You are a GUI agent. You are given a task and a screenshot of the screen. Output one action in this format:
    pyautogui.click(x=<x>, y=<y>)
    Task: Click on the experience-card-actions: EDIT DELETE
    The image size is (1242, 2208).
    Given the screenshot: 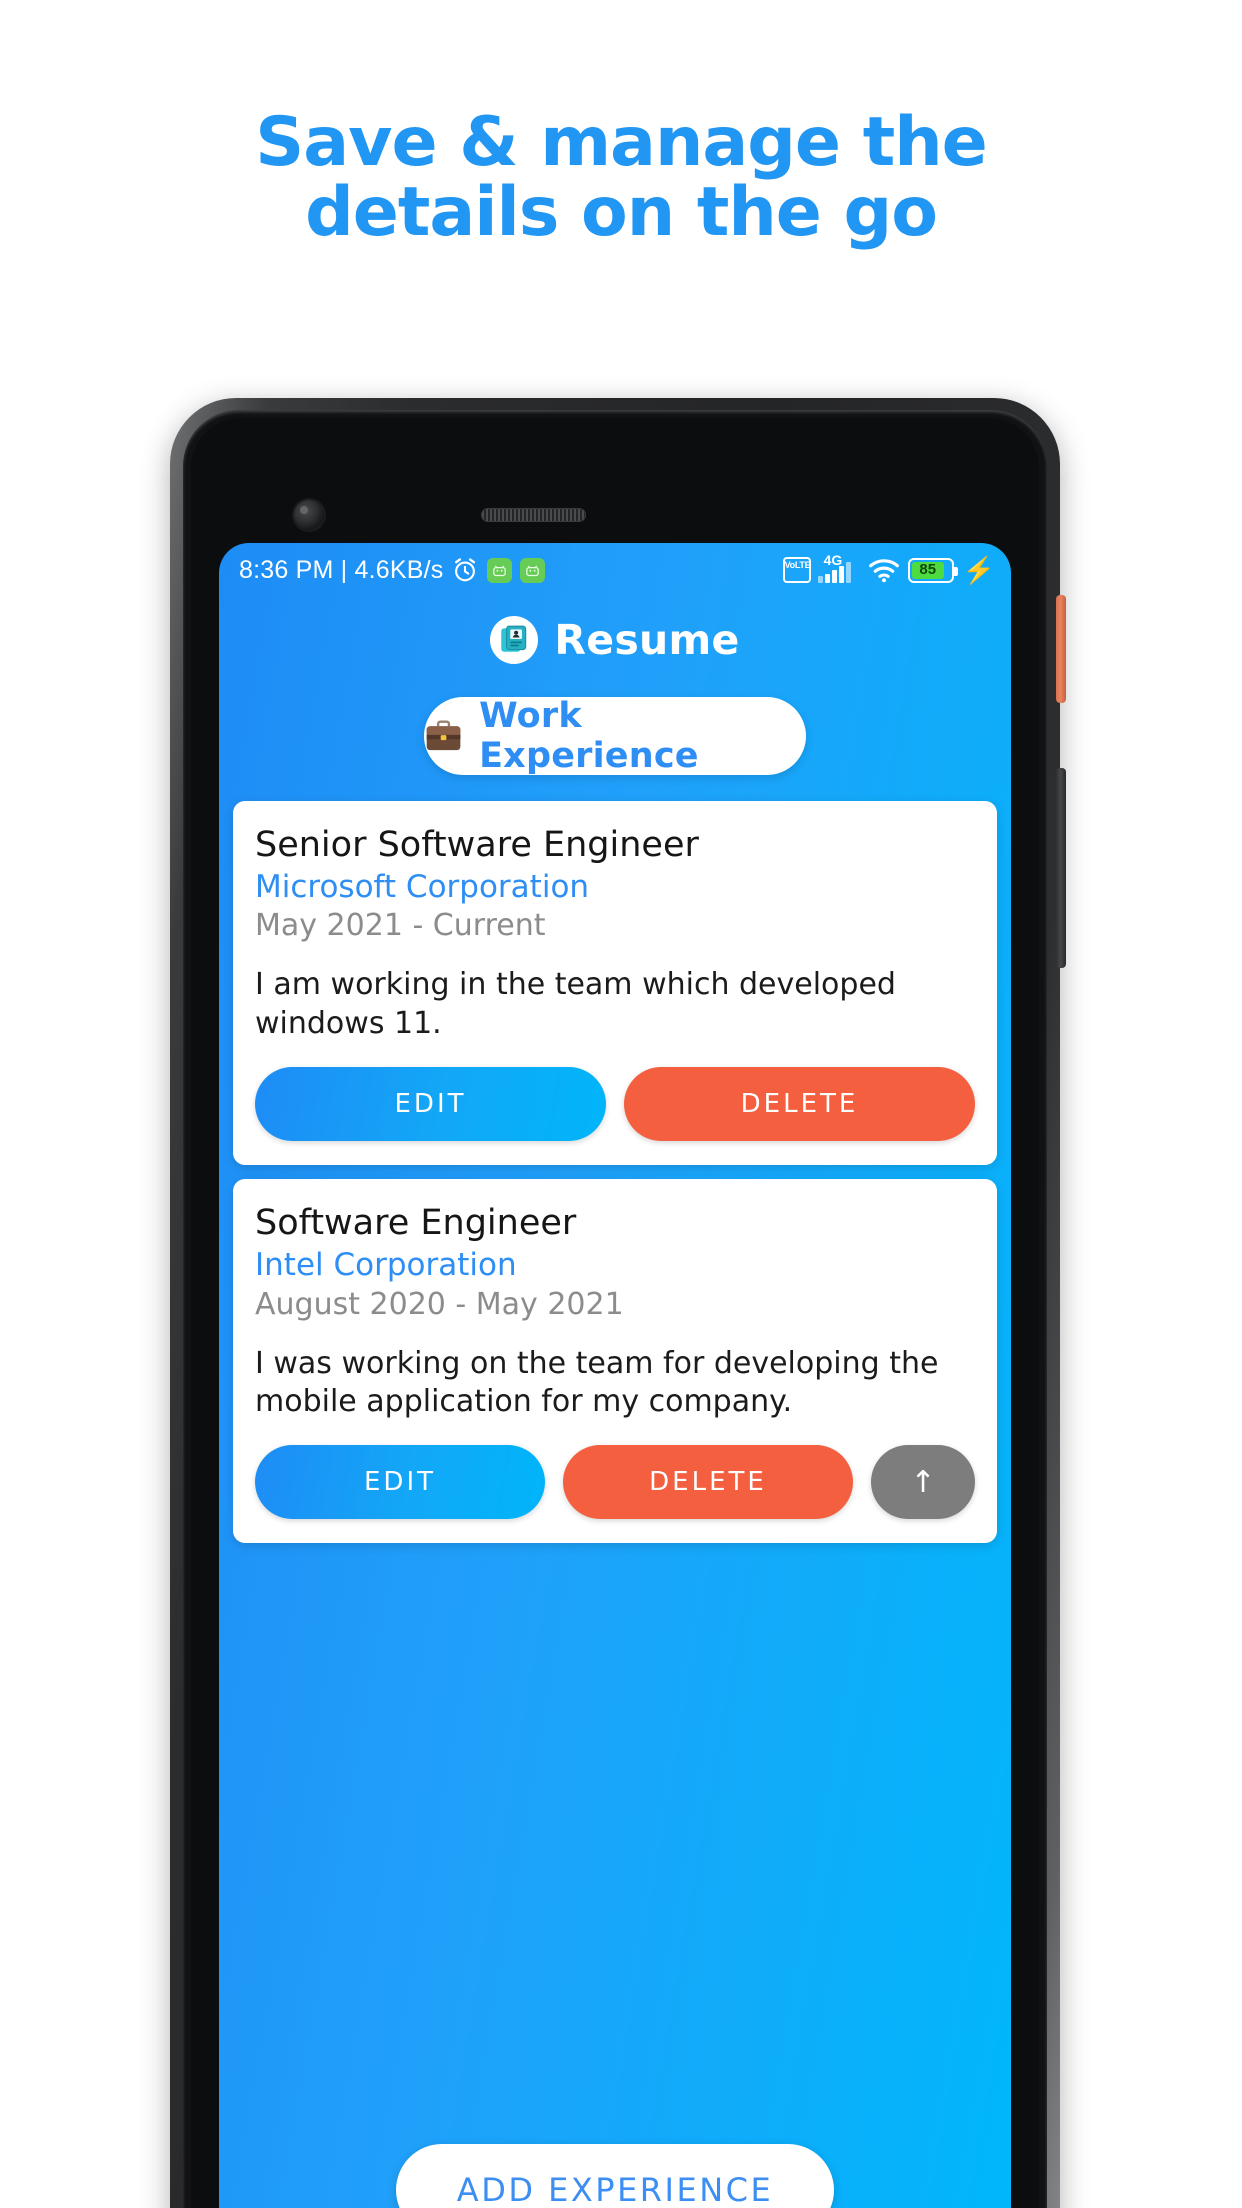 What is the action you would take?
    pyautogui.click(x=615, y=1104)
    